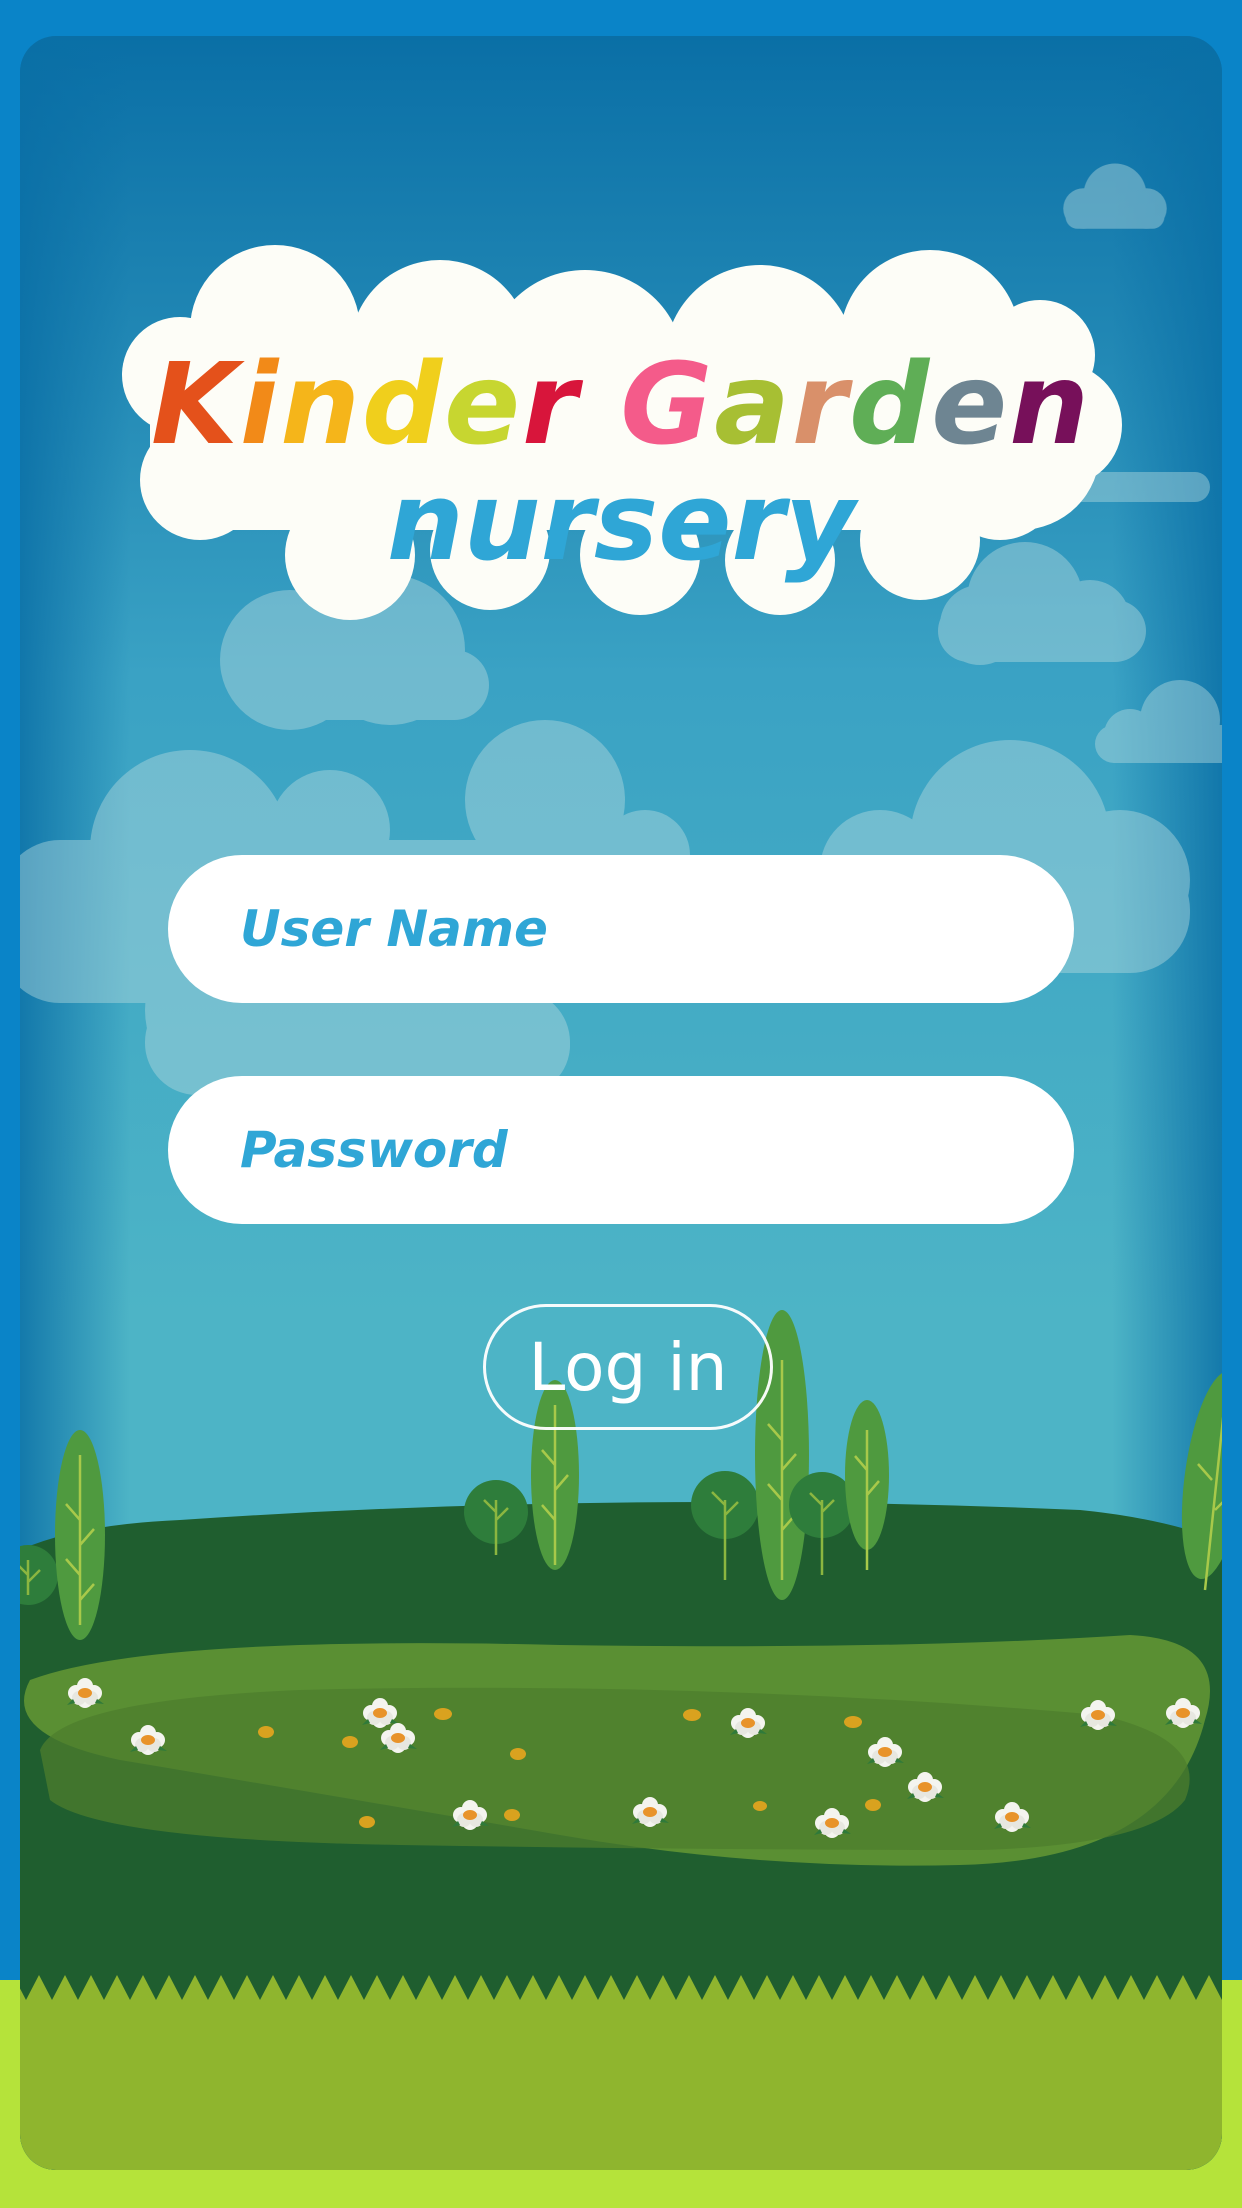  Describe the element at coordinates (260, 405) in the screenshot. I see `logo-letter: i` at that location.